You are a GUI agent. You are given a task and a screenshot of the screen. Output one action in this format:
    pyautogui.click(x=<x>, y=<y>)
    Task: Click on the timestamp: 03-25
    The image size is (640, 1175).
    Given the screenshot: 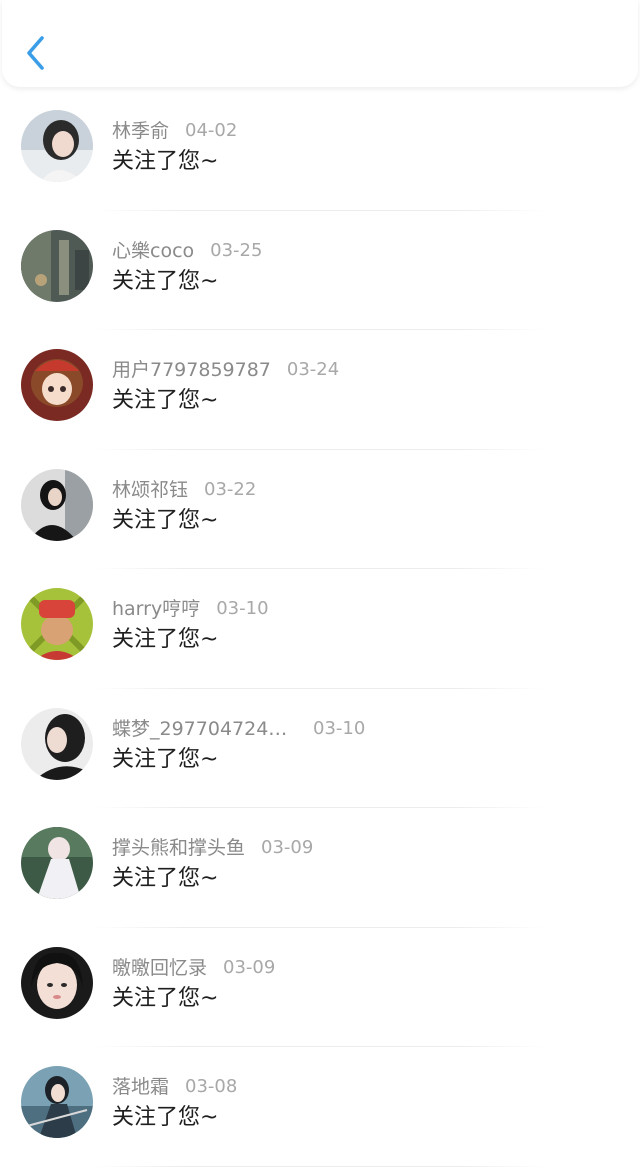 What is the action you would take?
    pyautogui.click(x=236, y=250)
    